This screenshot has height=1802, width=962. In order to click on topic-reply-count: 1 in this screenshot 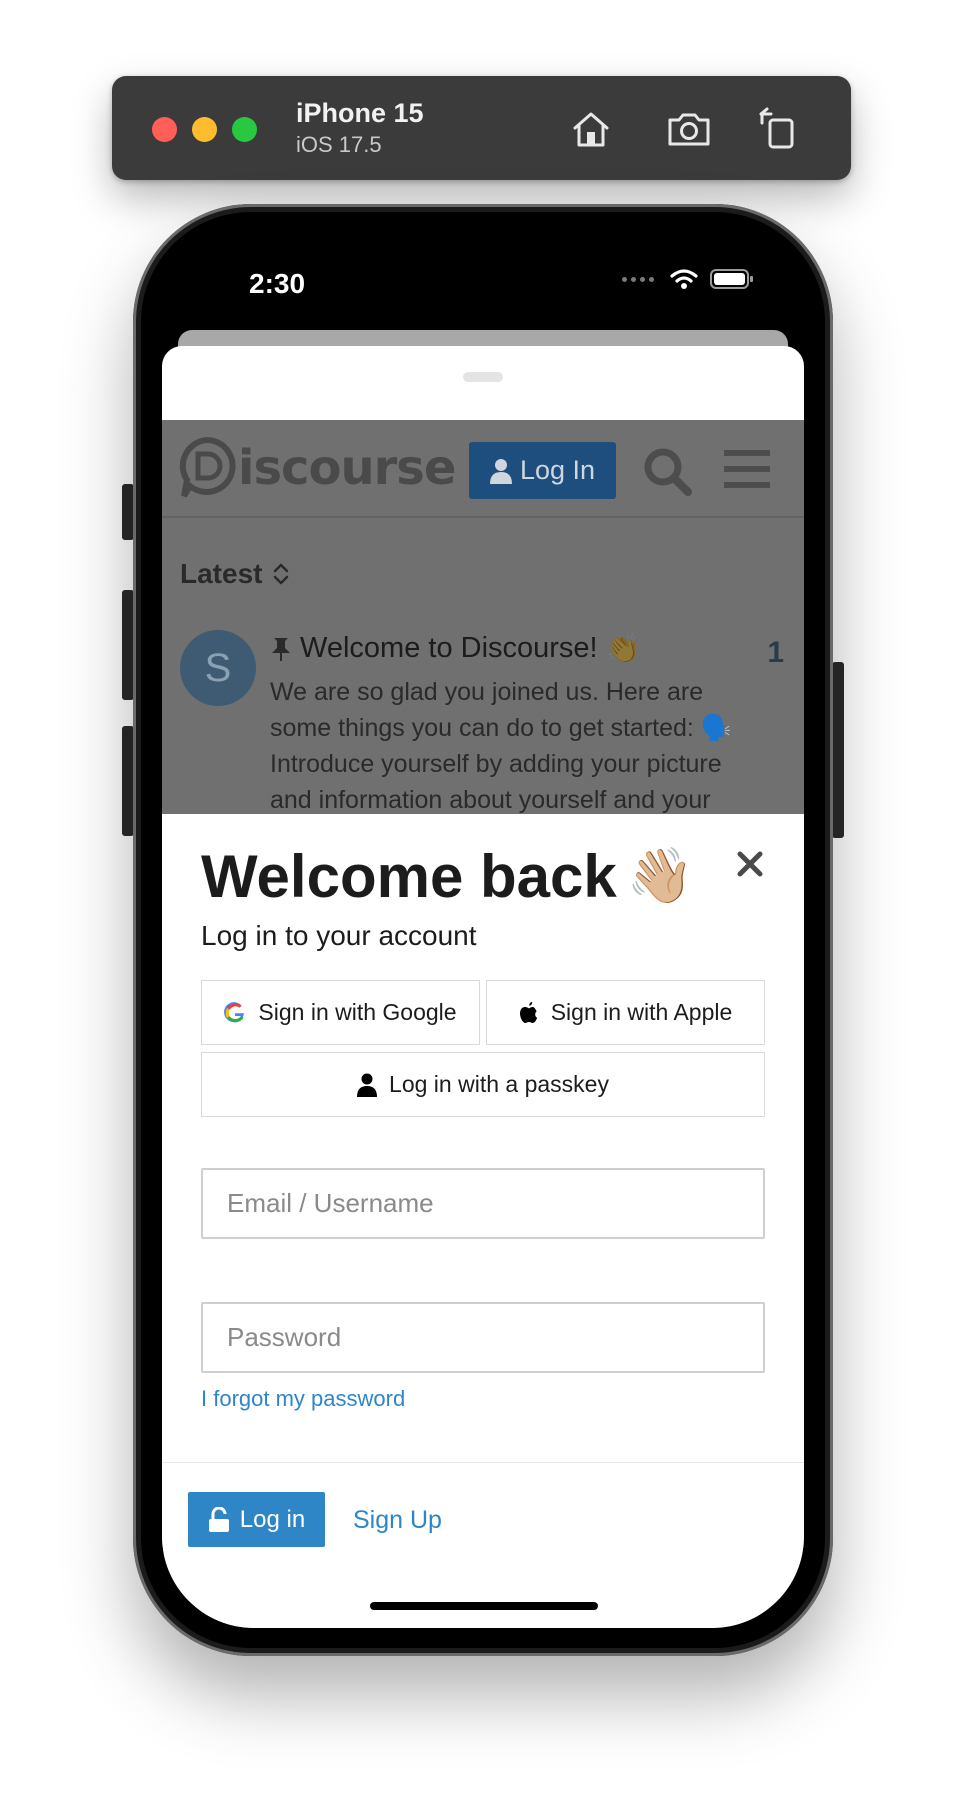, I will do `click(775, 652)`.